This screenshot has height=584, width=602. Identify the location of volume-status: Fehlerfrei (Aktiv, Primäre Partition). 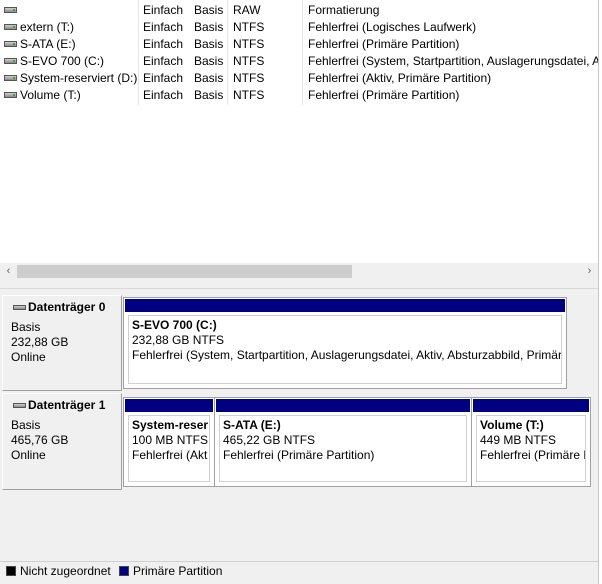
(400, 78).